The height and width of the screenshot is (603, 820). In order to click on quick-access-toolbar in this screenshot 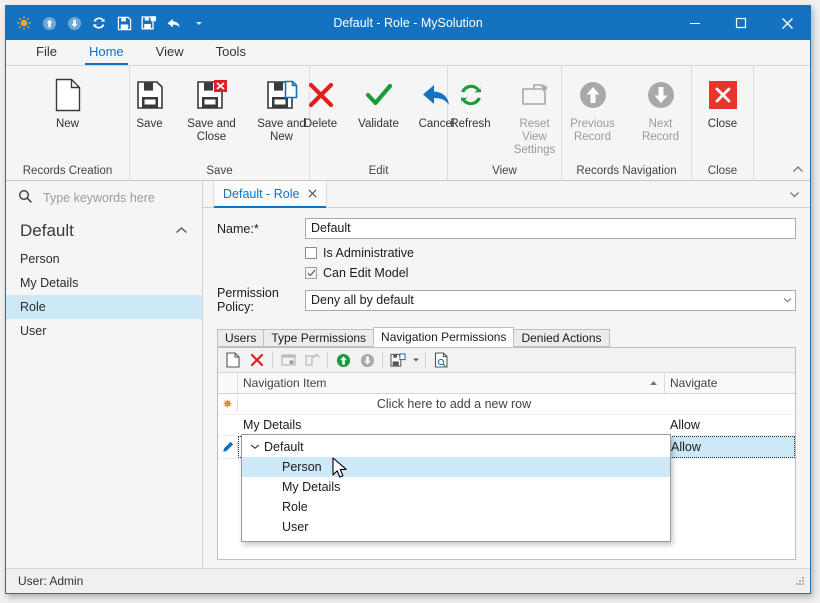, I will do `click(107, 23)`.